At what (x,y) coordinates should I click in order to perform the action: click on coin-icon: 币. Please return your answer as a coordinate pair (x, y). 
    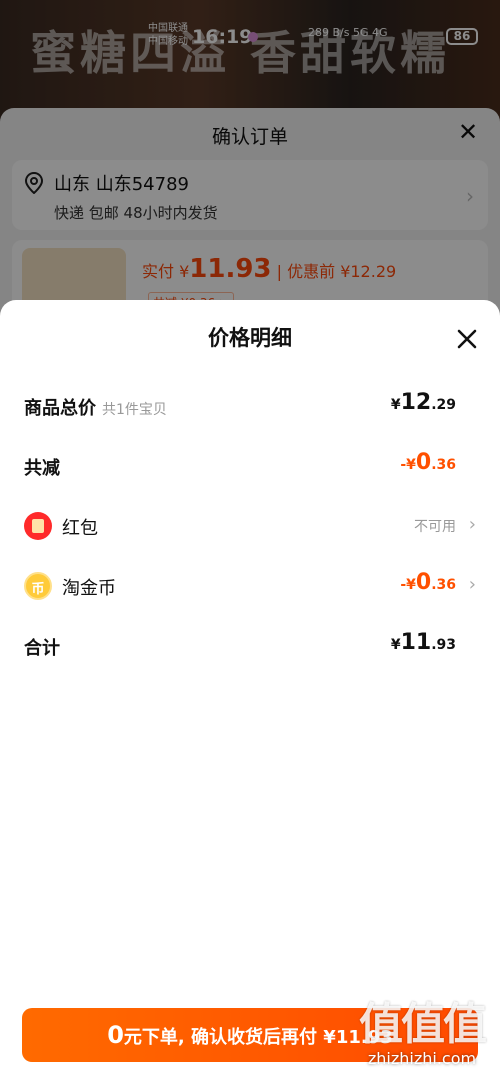
    Looking at the image, I should click on (38, 586).